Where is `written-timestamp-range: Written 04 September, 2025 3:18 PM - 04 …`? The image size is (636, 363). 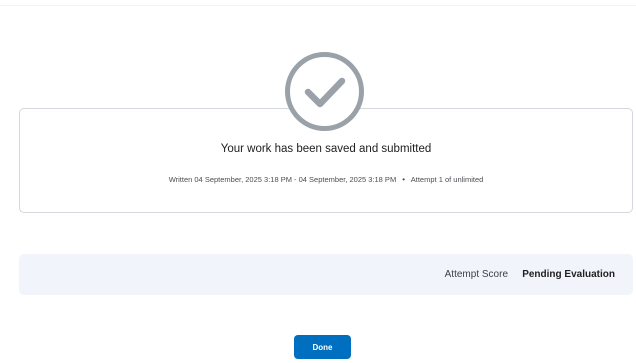
written-timestamp-range: Written 04 September, 2025 3:18 PM - 04 … is located at coordinates (282, 179).